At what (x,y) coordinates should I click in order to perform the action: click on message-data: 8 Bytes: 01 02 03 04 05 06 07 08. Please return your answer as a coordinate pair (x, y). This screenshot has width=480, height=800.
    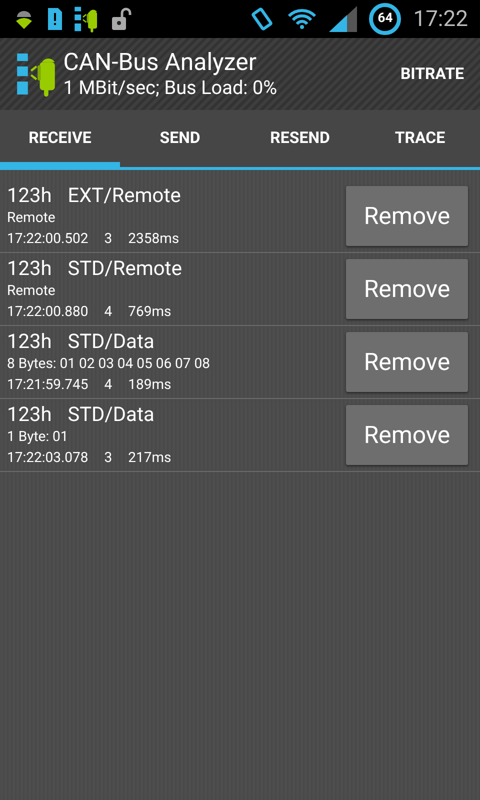
    Looking at the image, I should click on (109, 364).